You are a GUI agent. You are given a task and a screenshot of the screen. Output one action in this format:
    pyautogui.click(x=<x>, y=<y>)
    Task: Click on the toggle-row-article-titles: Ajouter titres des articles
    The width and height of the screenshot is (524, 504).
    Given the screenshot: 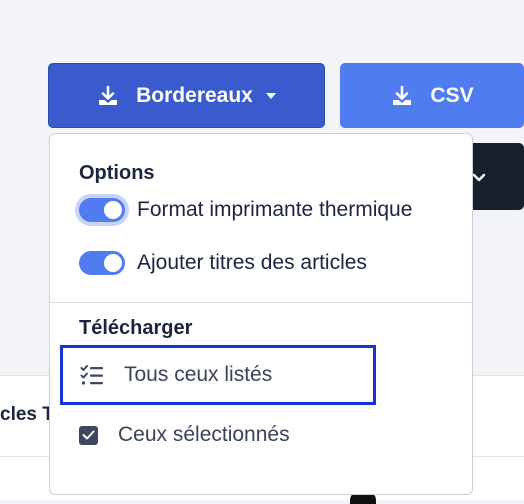 What is the action you would take?
    pyautogui.click(x=223, y=263)
    